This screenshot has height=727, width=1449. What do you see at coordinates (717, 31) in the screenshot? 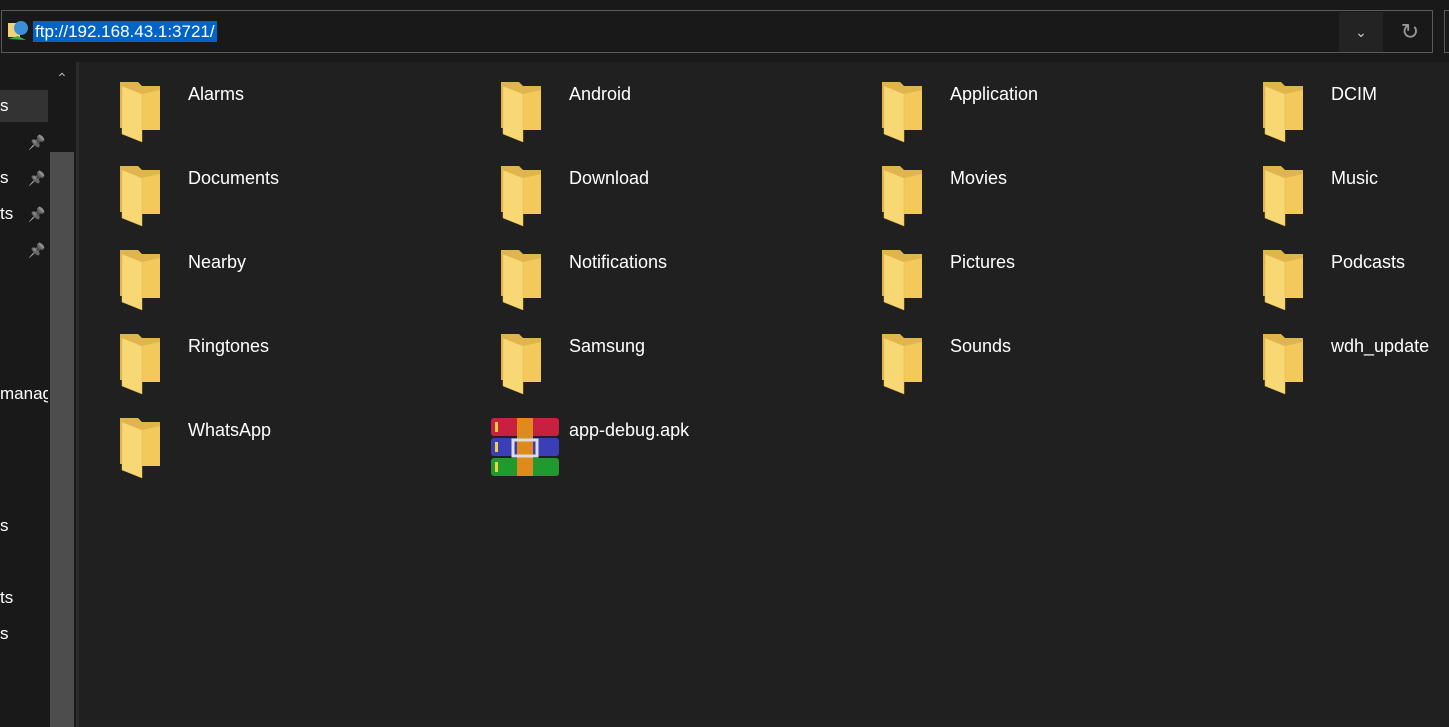
I see `address-bar: ftp://192.168.43.1:3721/ ⌄ ↻` at bounding box center [717, 31].